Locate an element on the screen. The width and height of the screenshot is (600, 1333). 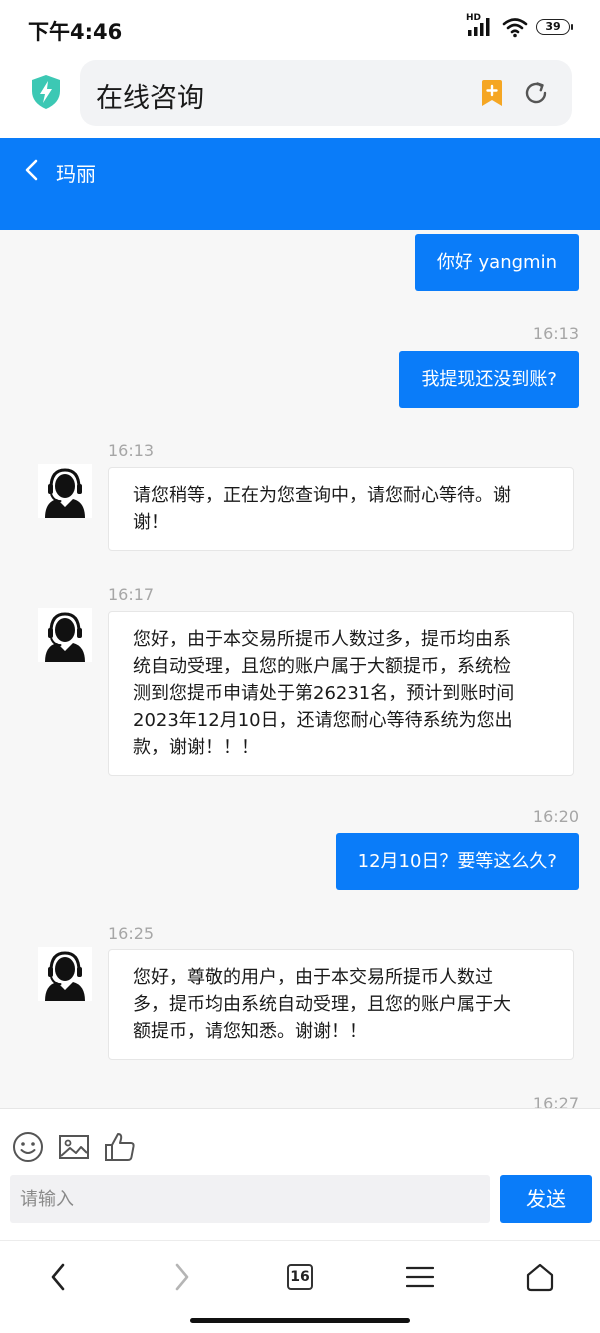
message-line: 测到您提币申请处于第26231名，预计到账时间 is located at coordinates (324, 693).